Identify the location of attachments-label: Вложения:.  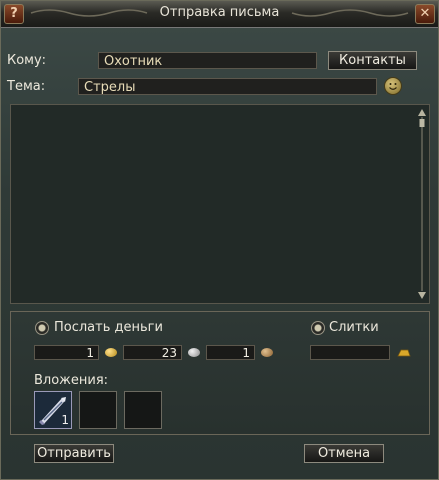
(71, 380).